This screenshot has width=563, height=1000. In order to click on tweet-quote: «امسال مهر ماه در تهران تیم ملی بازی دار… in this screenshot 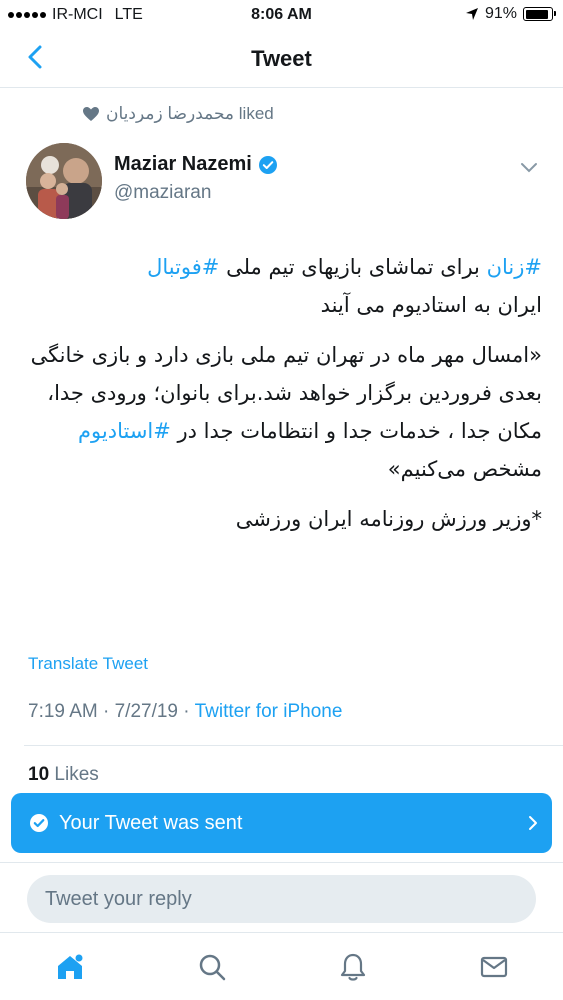, I will do `click(283, 412)`.